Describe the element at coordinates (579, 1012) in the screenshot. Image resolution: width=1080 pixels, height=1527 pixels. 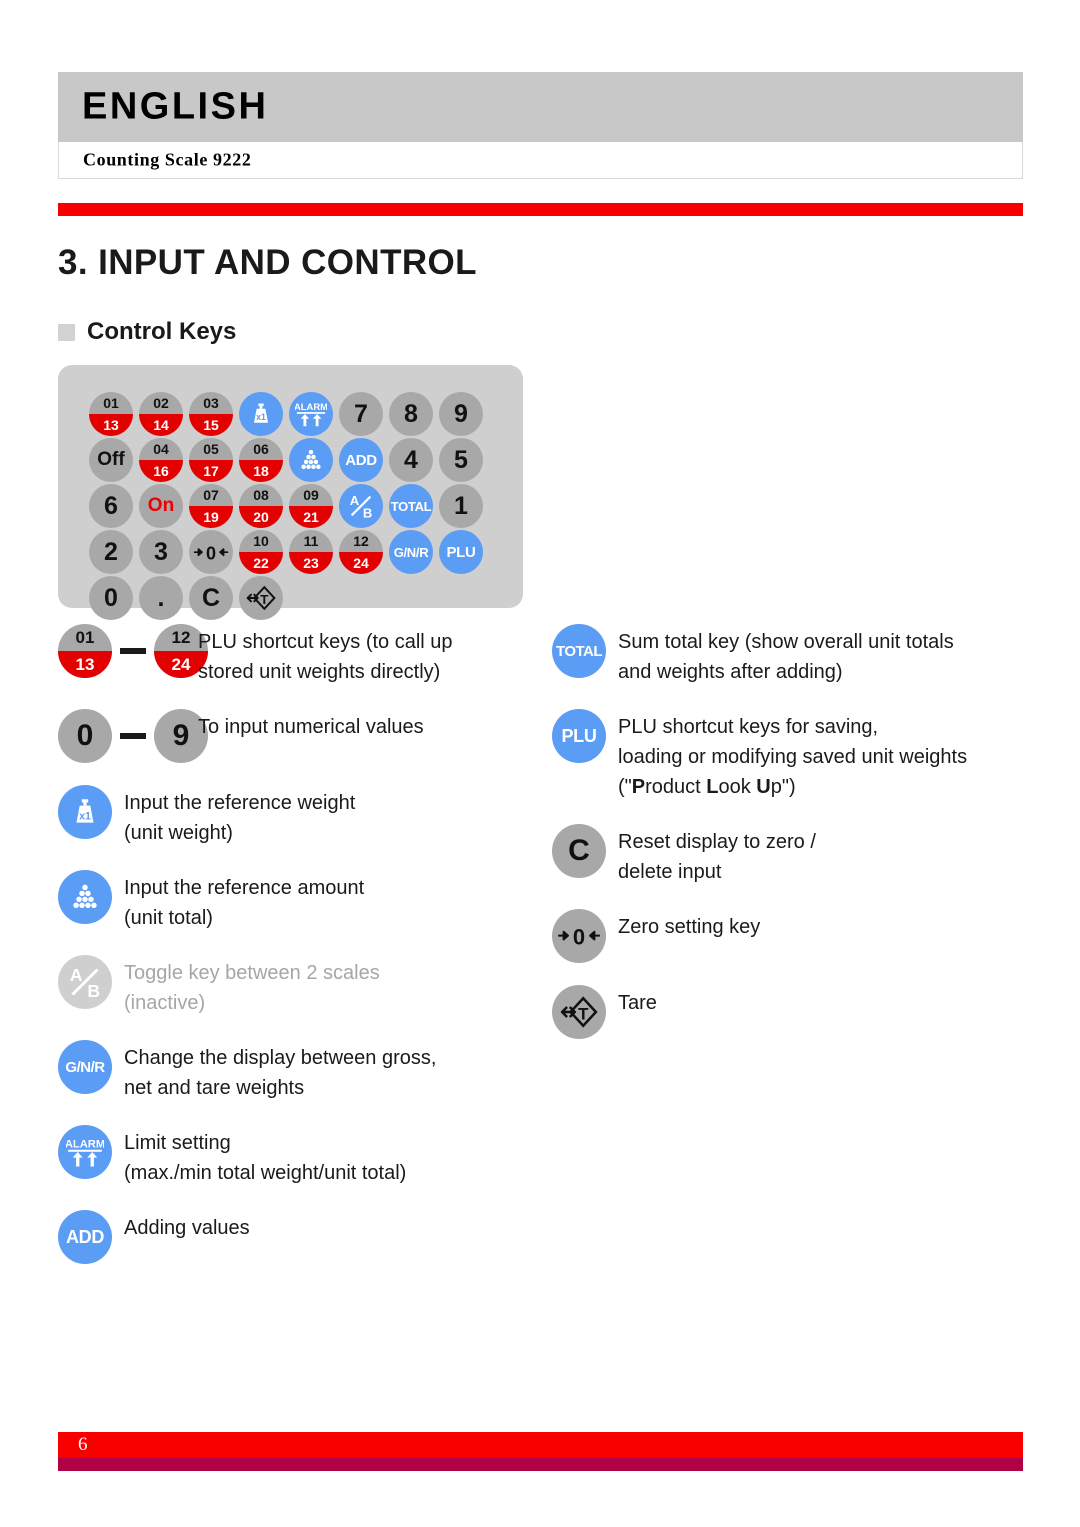
I see `legend-key-tare: T` at that location.